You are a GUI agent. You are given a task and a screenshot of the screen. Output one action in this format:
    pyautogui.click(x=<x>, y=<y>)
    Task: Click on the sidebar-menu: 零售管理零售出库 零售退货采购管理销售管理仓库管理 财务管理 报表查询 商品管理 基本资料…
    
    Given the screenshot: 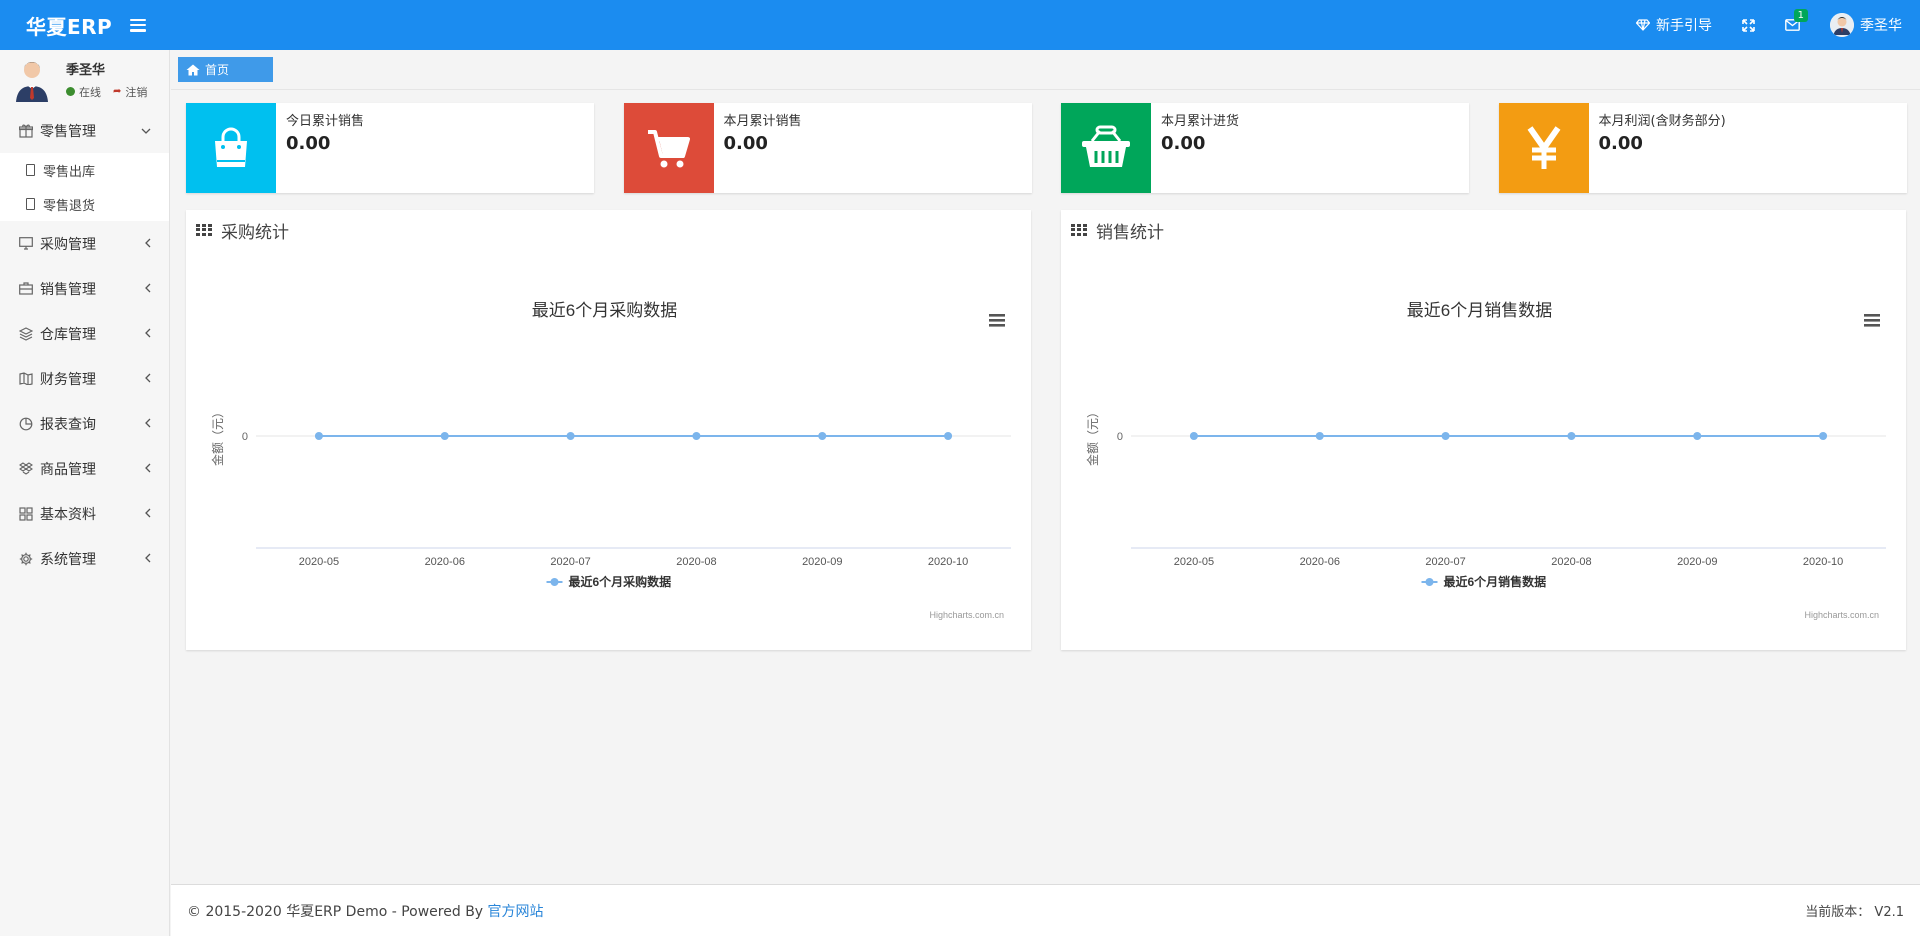 What is the action you would take?
    pyautogui.click(x=84, y=344)
    